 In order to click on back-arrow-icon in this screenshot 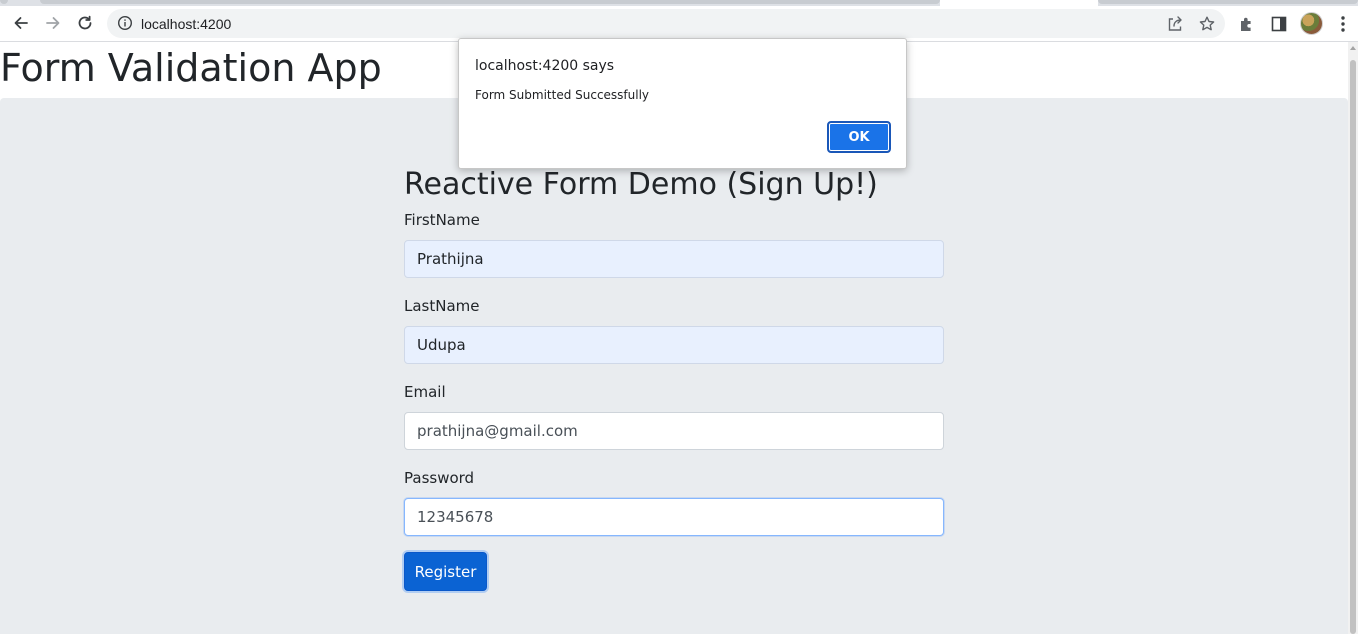, I will do `click(21, 23)`.